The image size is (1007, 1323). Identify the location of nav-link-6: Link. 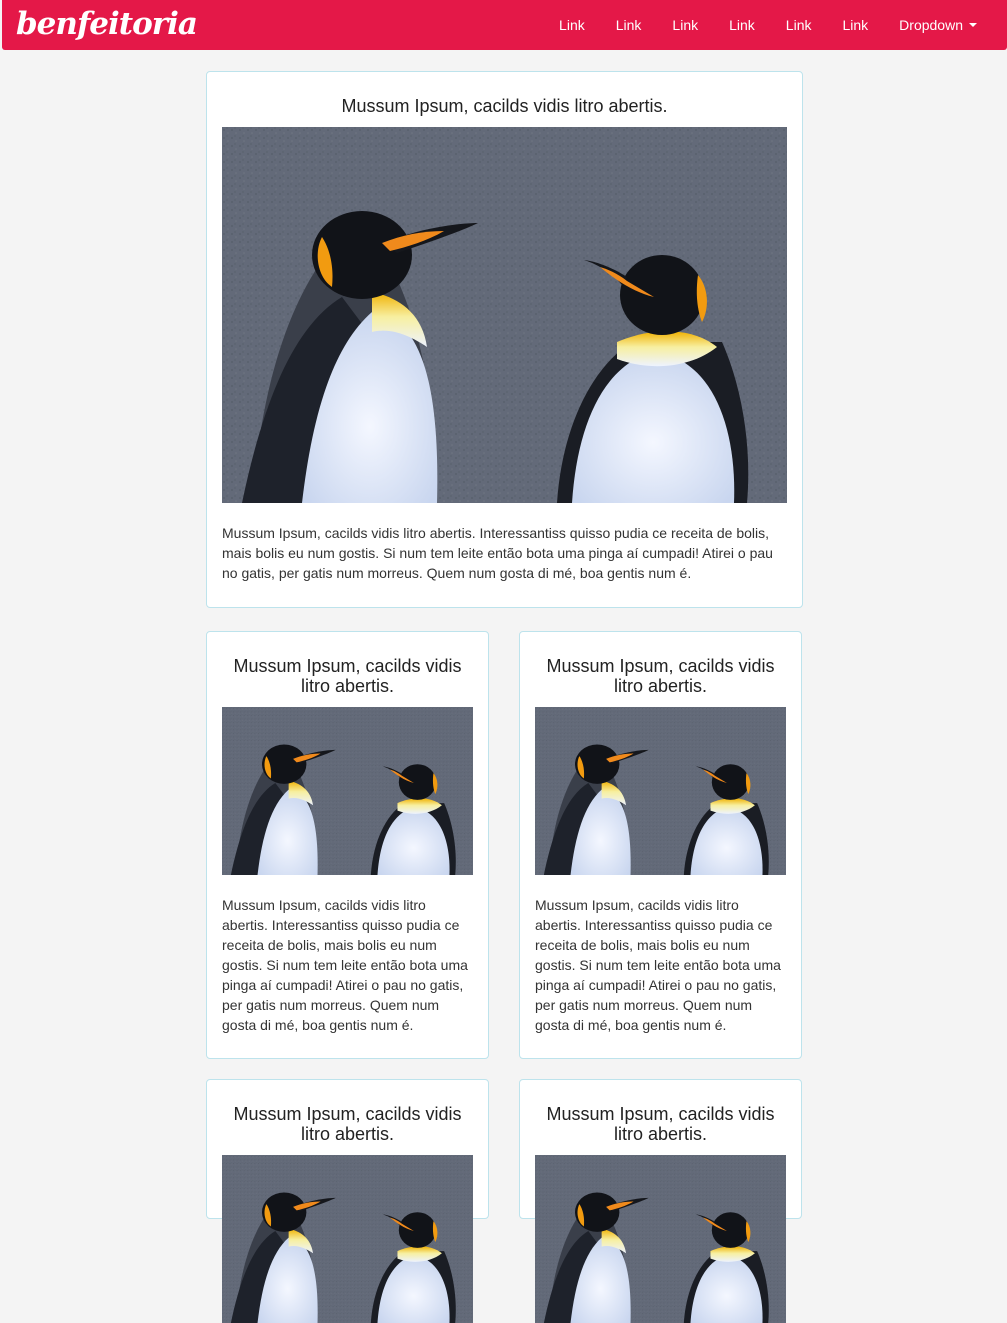
(854, 25).